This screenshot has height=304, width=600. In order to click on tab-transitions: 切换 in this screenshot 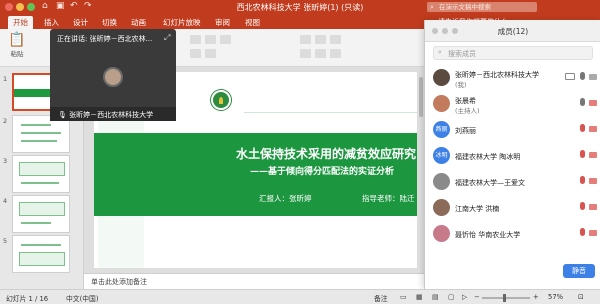, I will do `click(109, 22)`.